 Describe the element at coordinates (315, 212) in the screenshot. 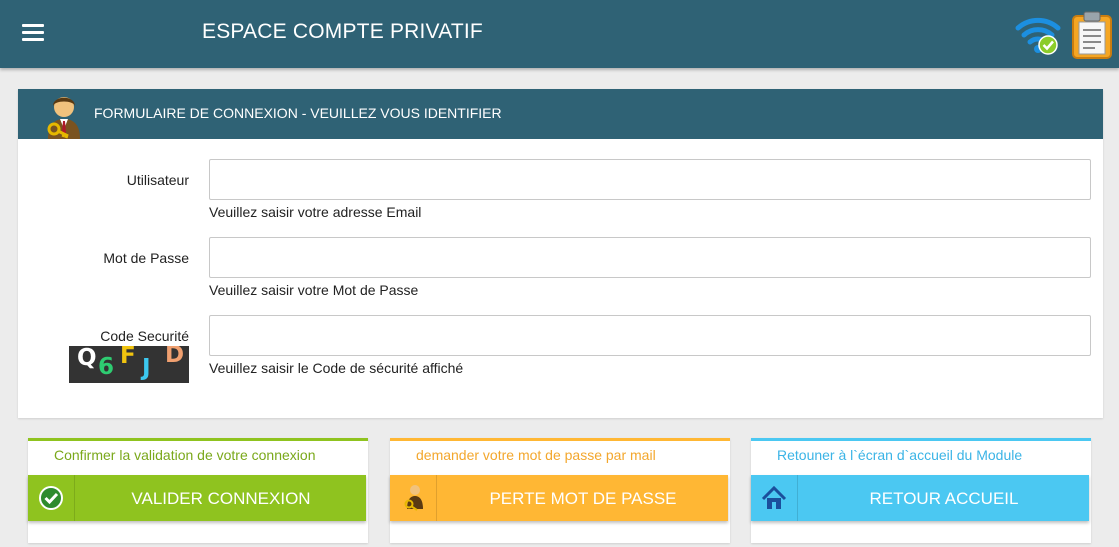

I see `username-hint: Veuillez saisir votre adresse Email` at that location.